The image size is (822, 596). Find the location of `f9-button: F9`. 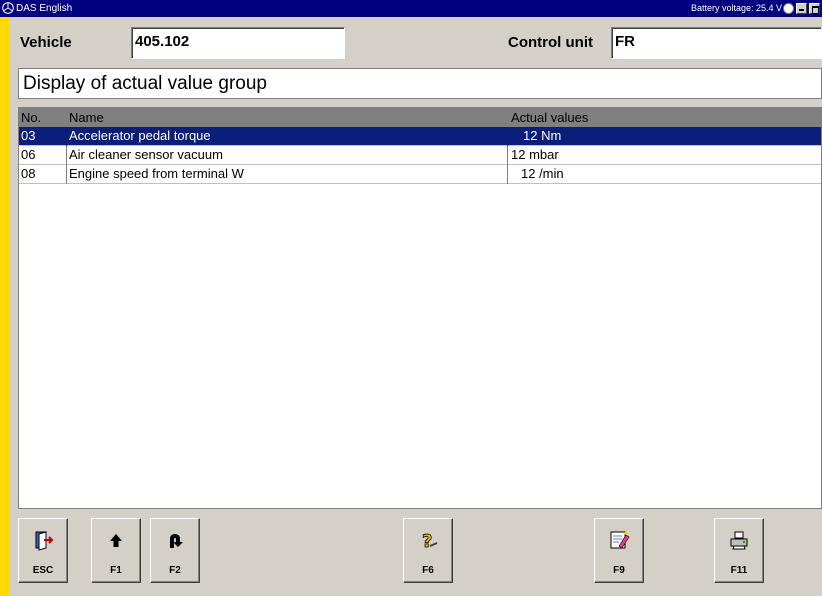

f9-button: F9 is located at coordinates (619, 550).